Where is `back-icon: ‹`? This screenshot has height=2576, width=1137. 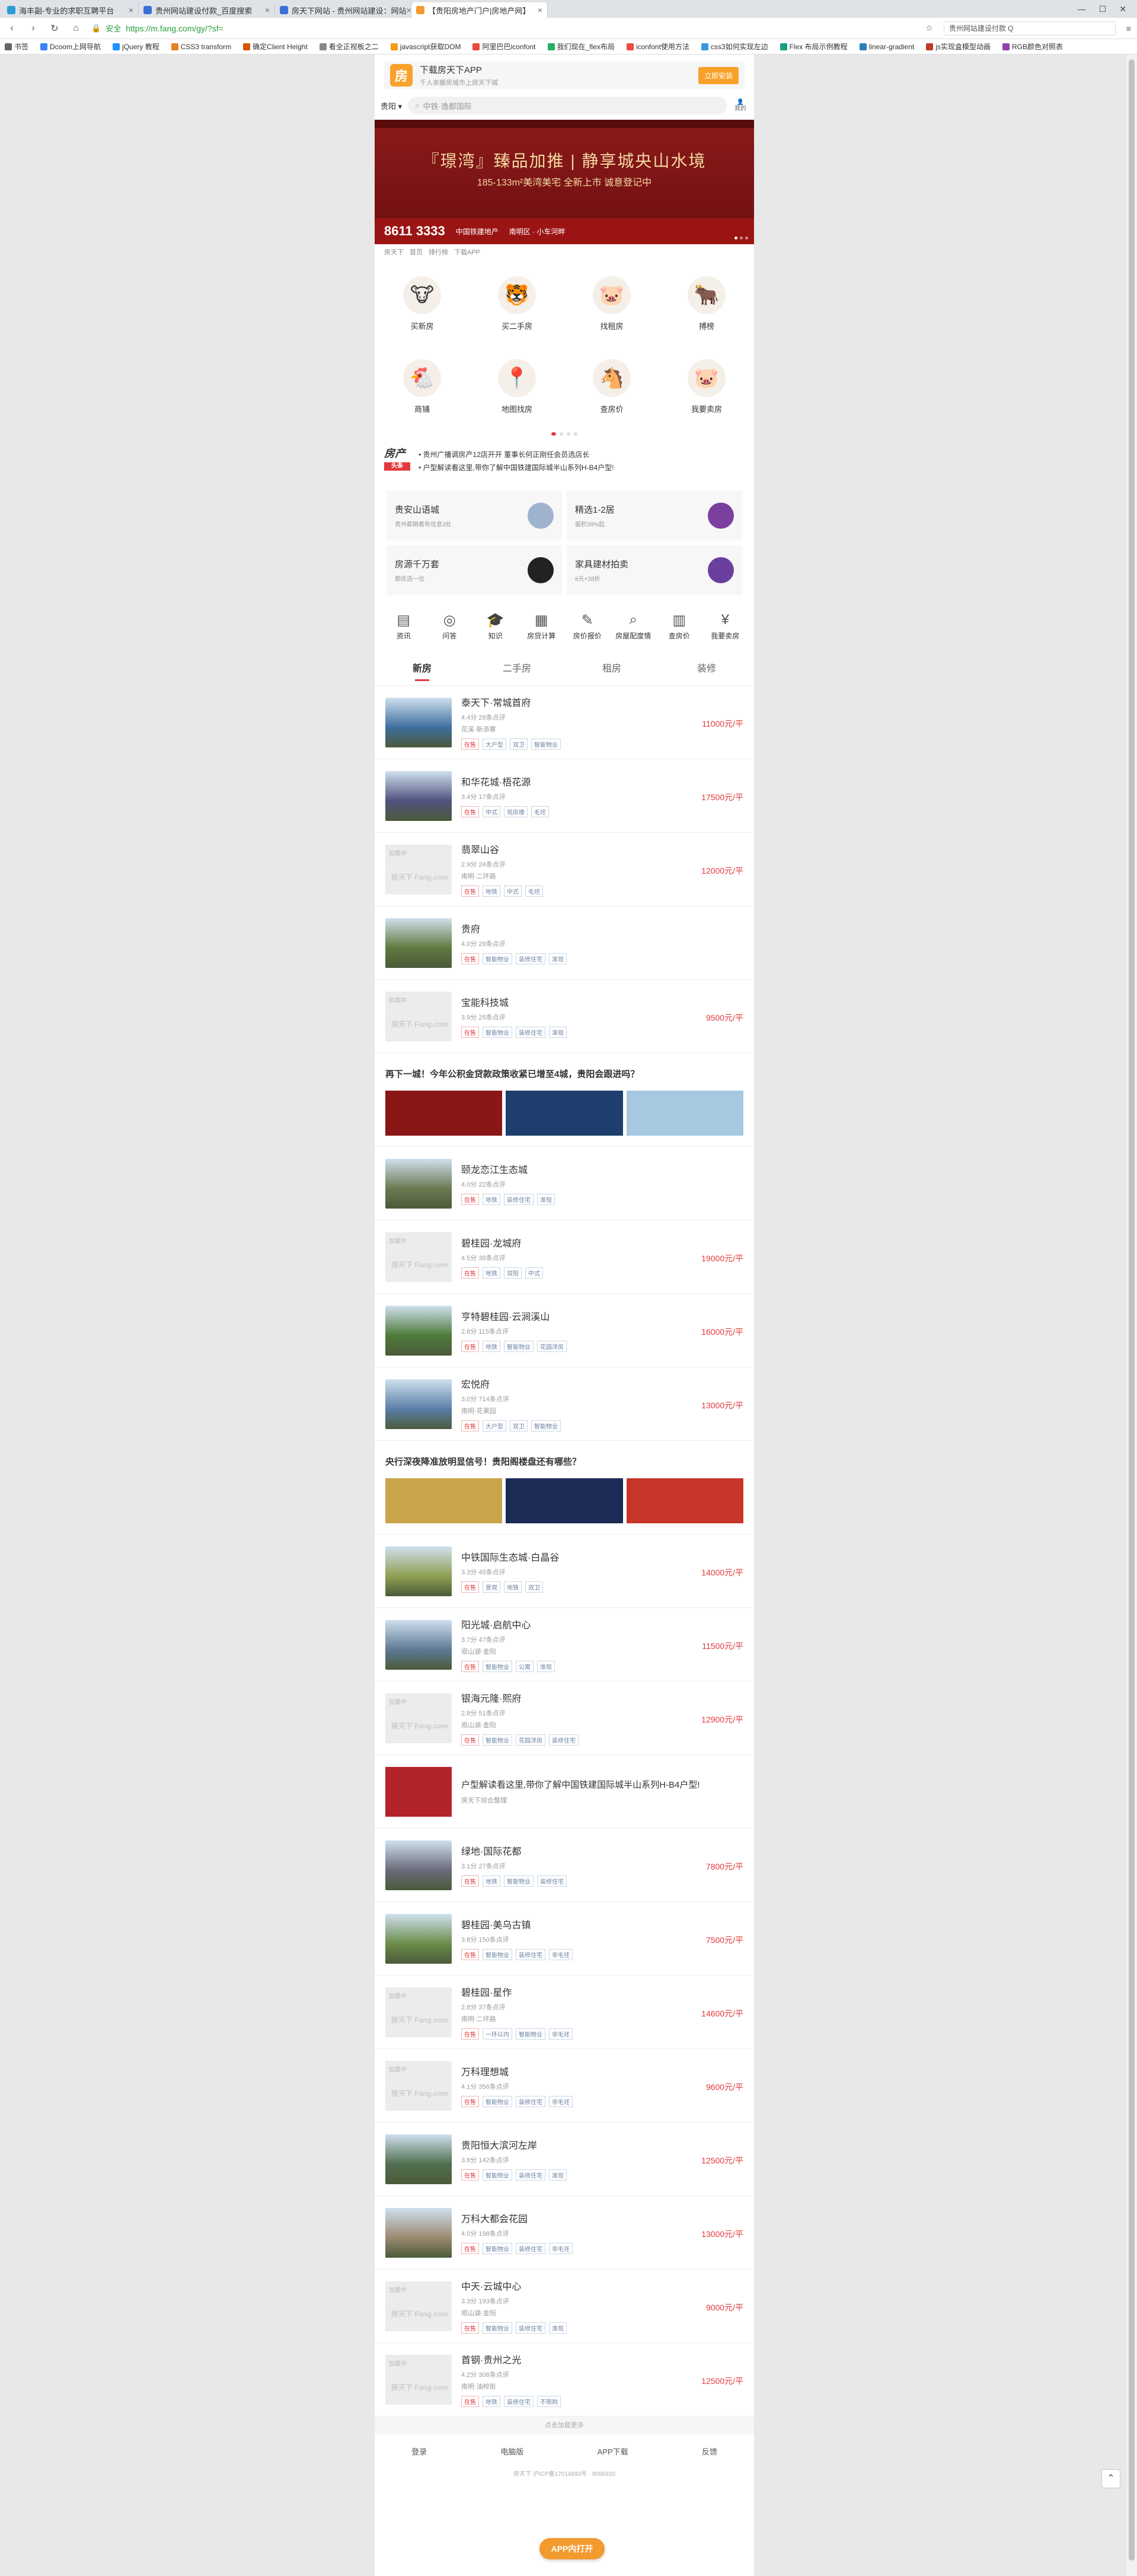 back-icon: ‹ is located at coordinates (12, 28).